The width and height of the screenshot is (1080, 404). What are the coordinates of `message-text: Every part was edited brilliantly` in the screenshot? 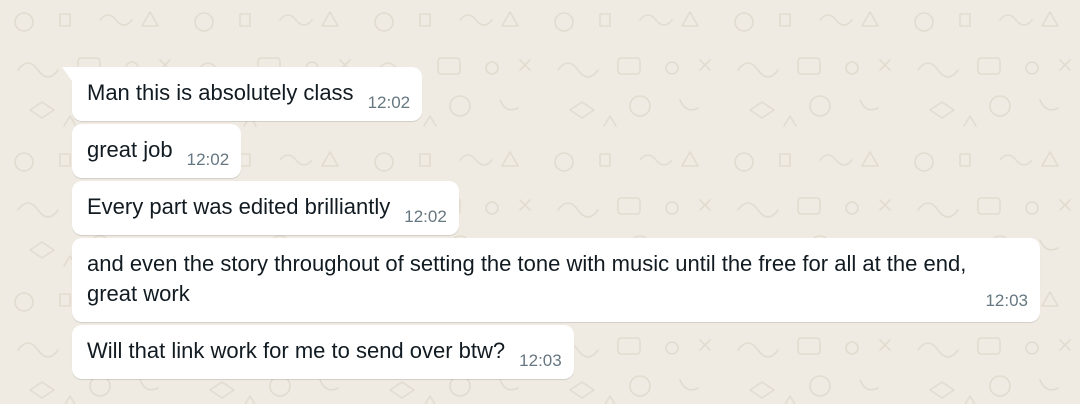 It's located at (239, 206).